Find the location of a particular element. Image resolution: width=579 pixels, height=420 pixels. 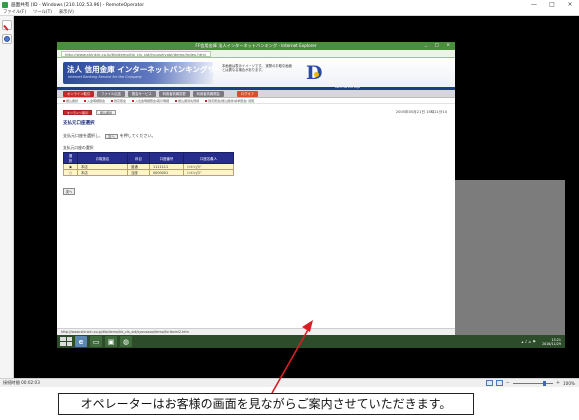

logout-button: ログオフ is located at coordinates (247, 93).